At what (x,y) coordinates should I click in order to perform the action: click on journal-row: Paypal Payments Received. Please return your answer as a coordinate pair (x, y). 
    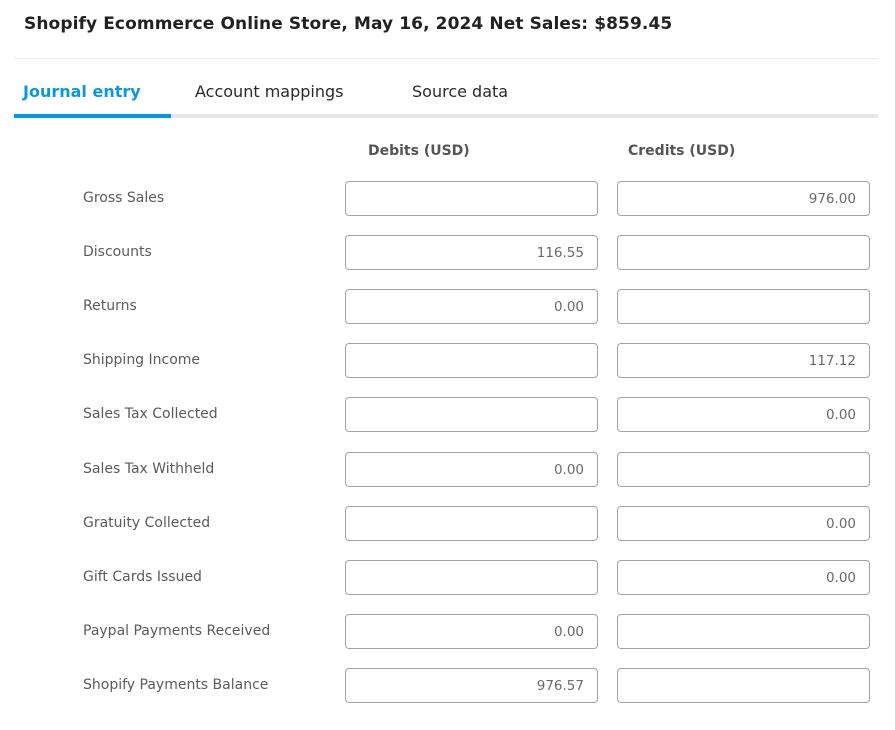
    Looking at the image, I should click on (447, 632).